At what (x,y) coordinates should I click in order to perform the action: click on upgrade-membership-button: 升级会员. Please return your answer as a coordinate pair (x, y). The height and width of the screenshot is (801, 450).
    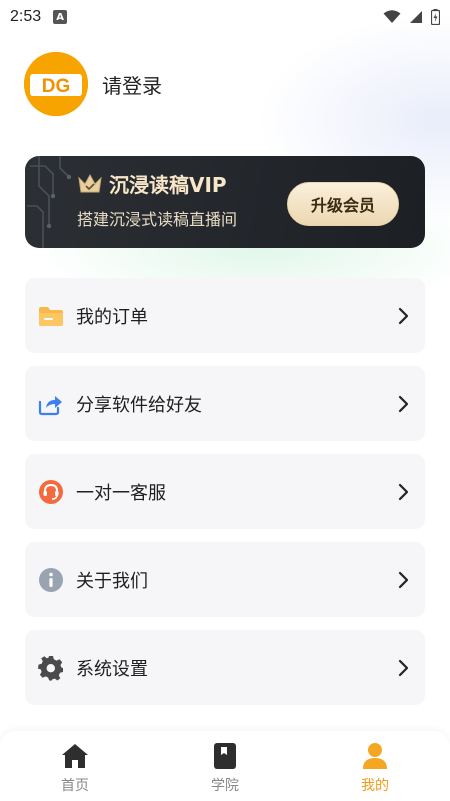
    Looking at the image, I should click on (343, 204).